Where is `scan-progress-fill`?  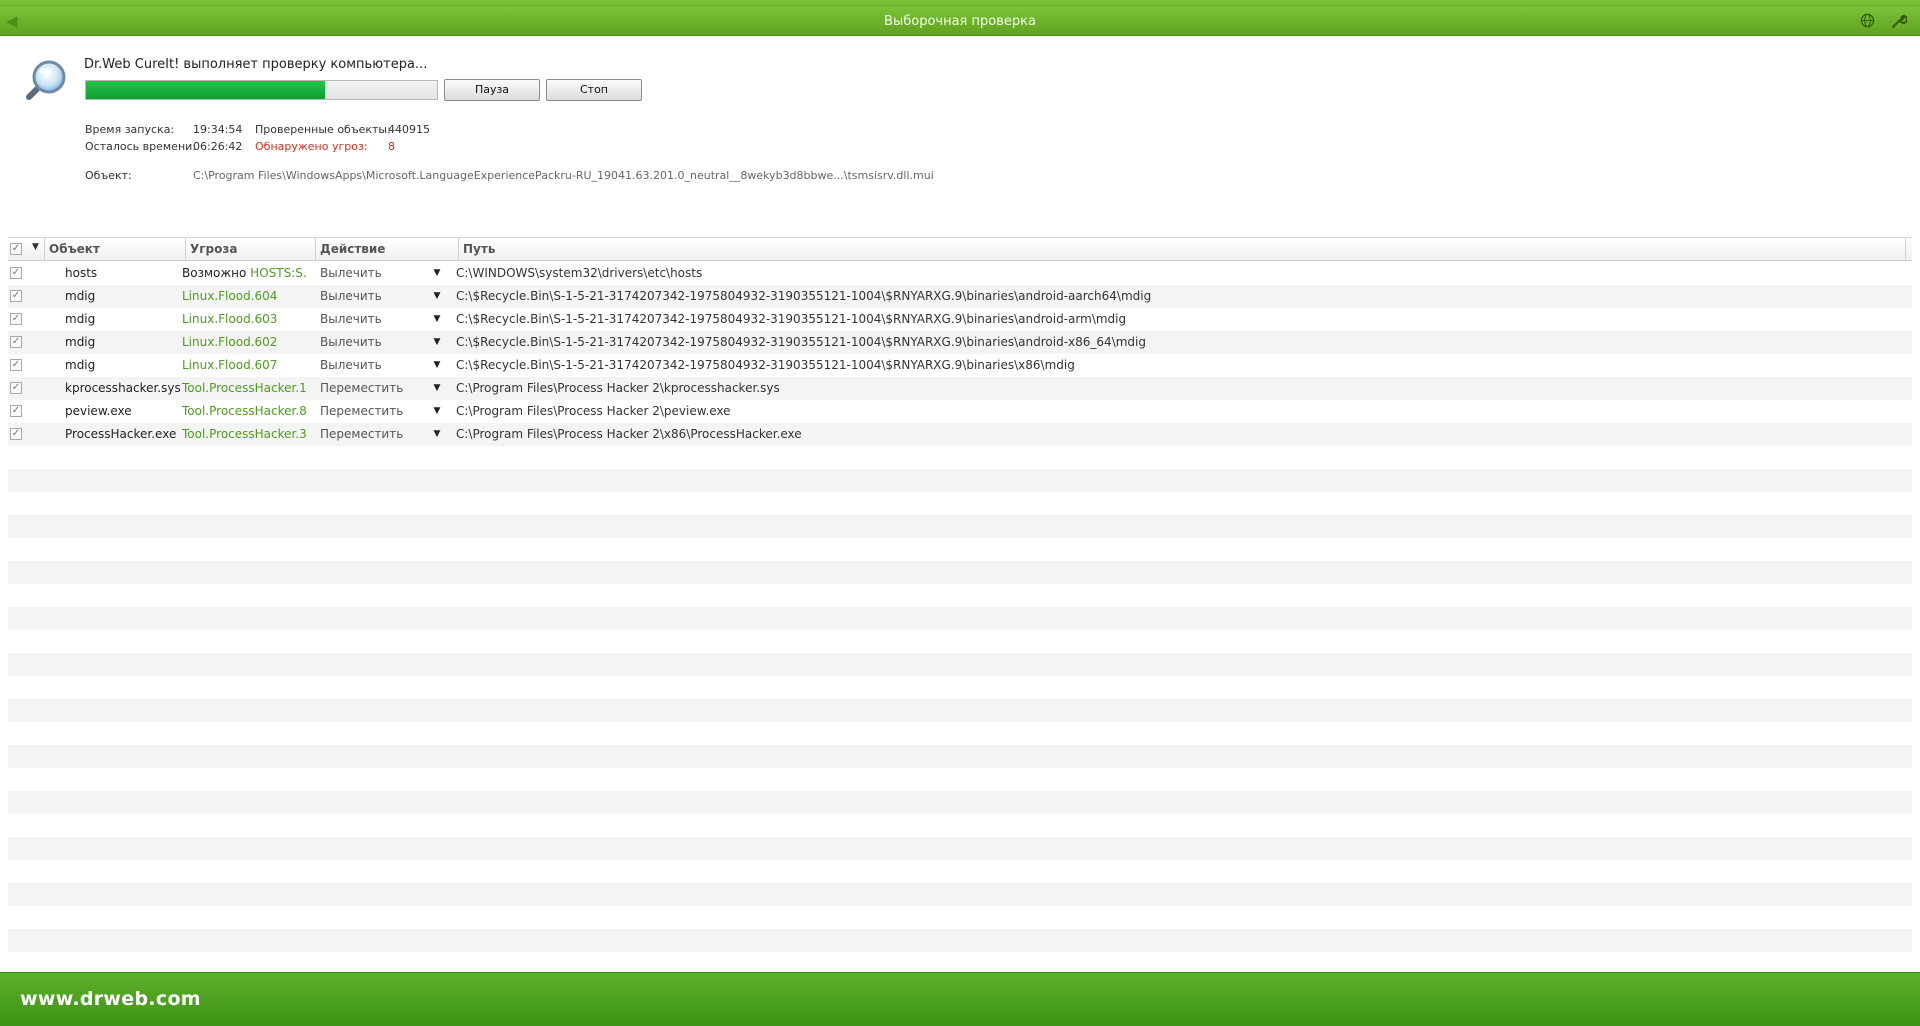
scan-progress-fill is located at coordinates (205, 90).